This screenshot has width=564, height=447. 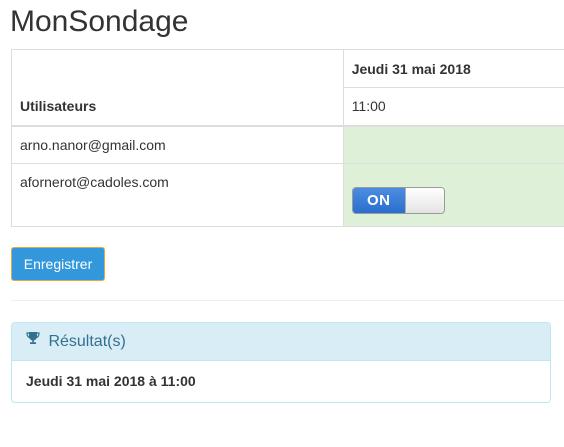 What do you see at coordinates (424, 200) in the screenshot?
I see `toggle-handle` at bounding box center [424, 200].